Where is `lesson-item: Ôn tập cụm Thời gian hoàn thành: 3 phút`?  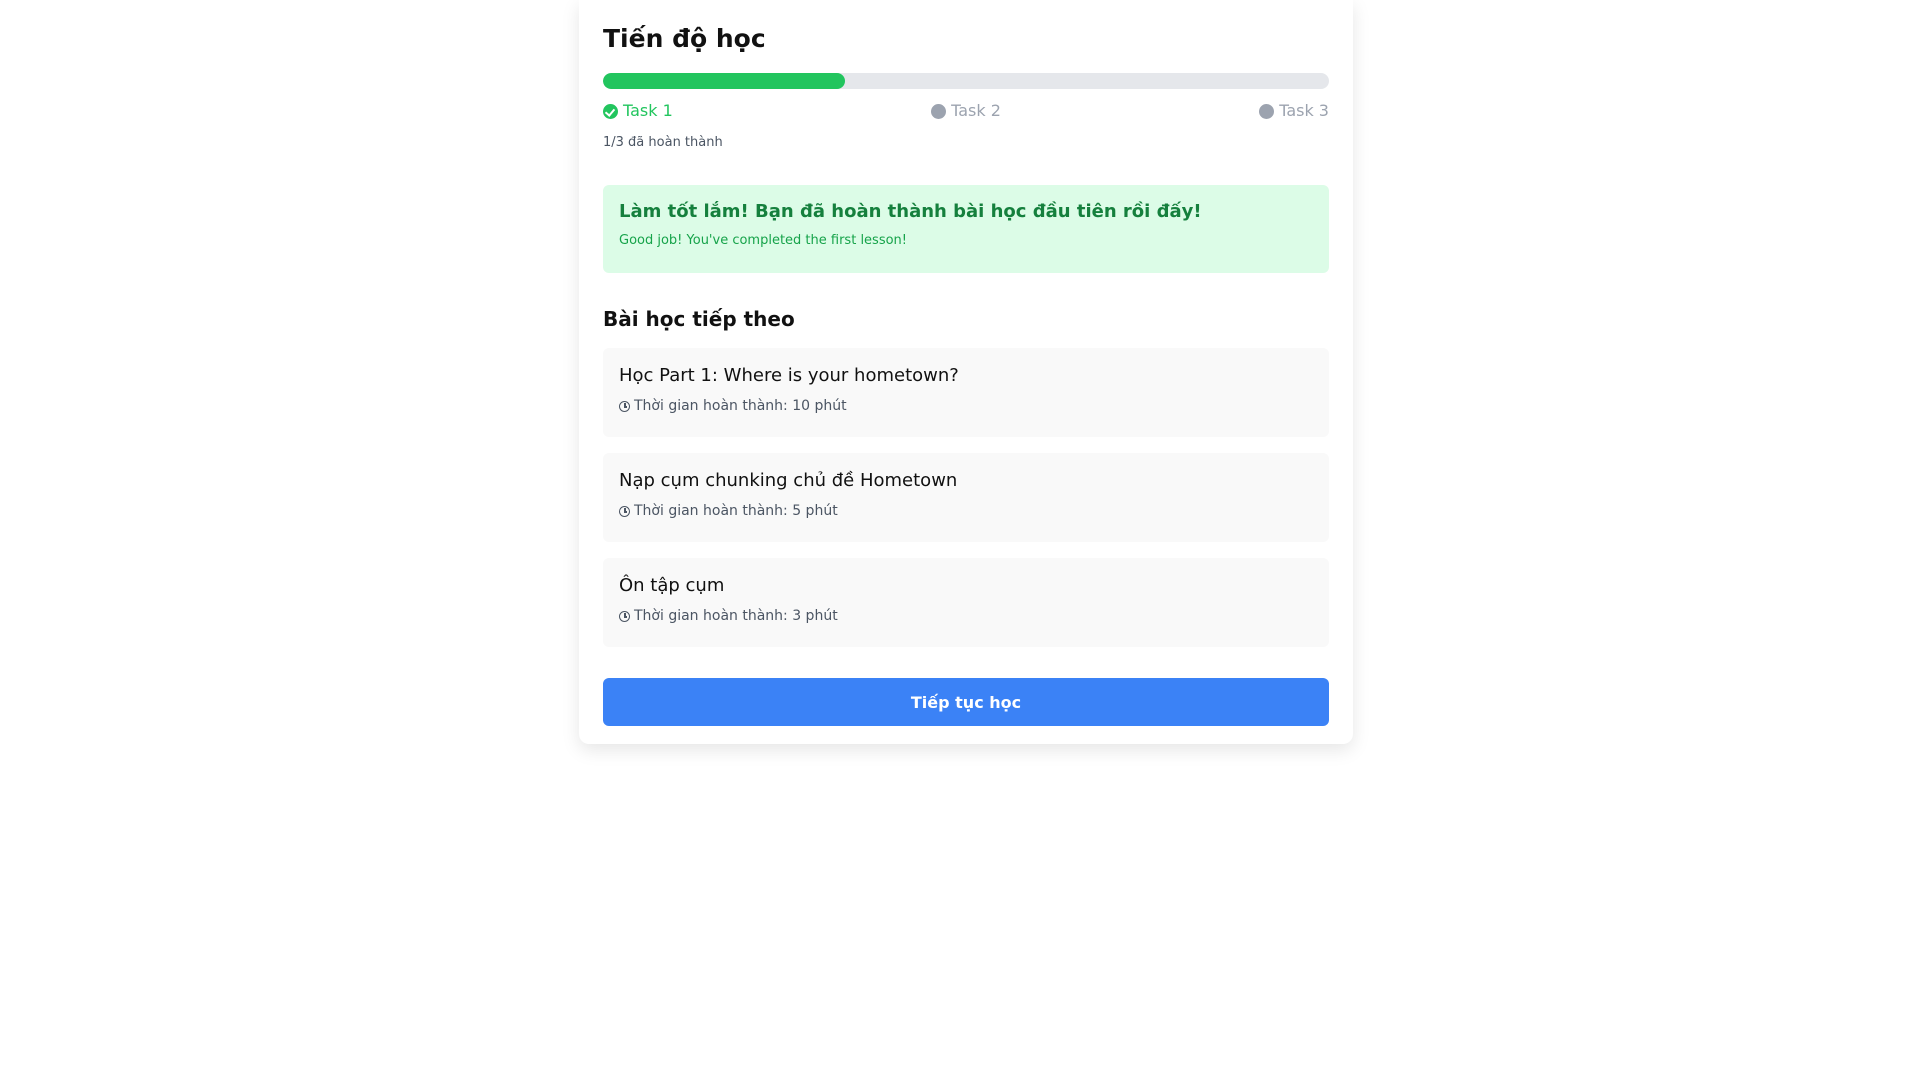
lesson-item: Ôn tập cụm Thời gian hoàn thành: 3 phút is located at coordinates (966, 602).